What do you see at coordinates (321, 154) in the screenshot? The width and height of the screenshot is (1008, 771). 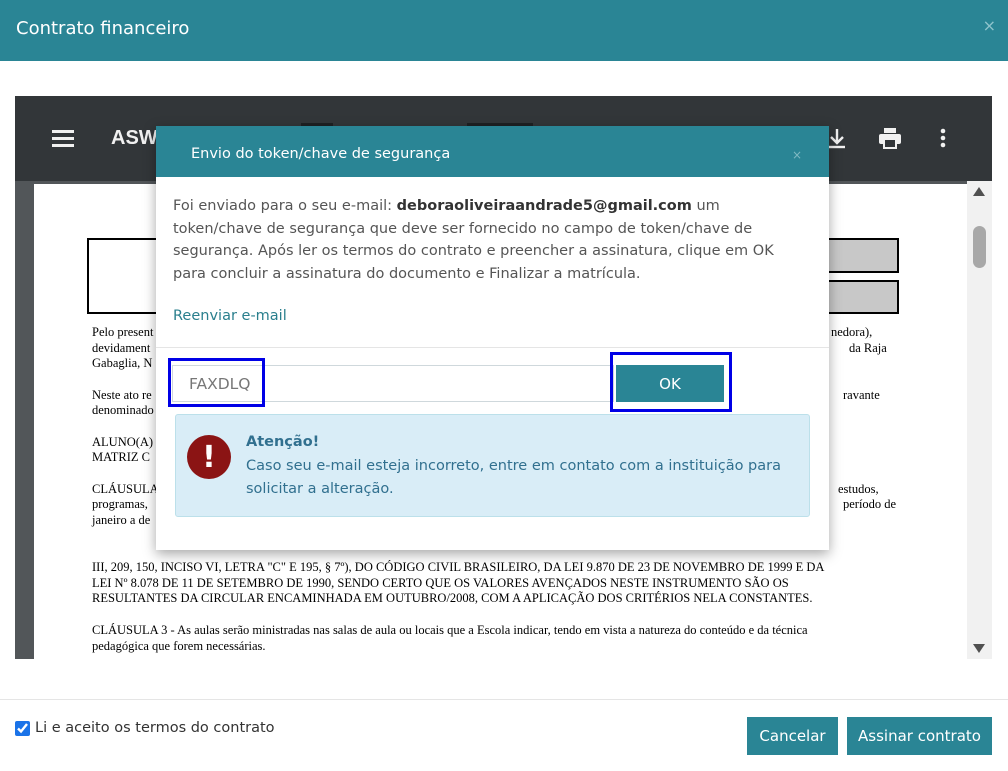 I see `dialog-title: Envio do token/chave de segurança` at bounding box center [321, 154].